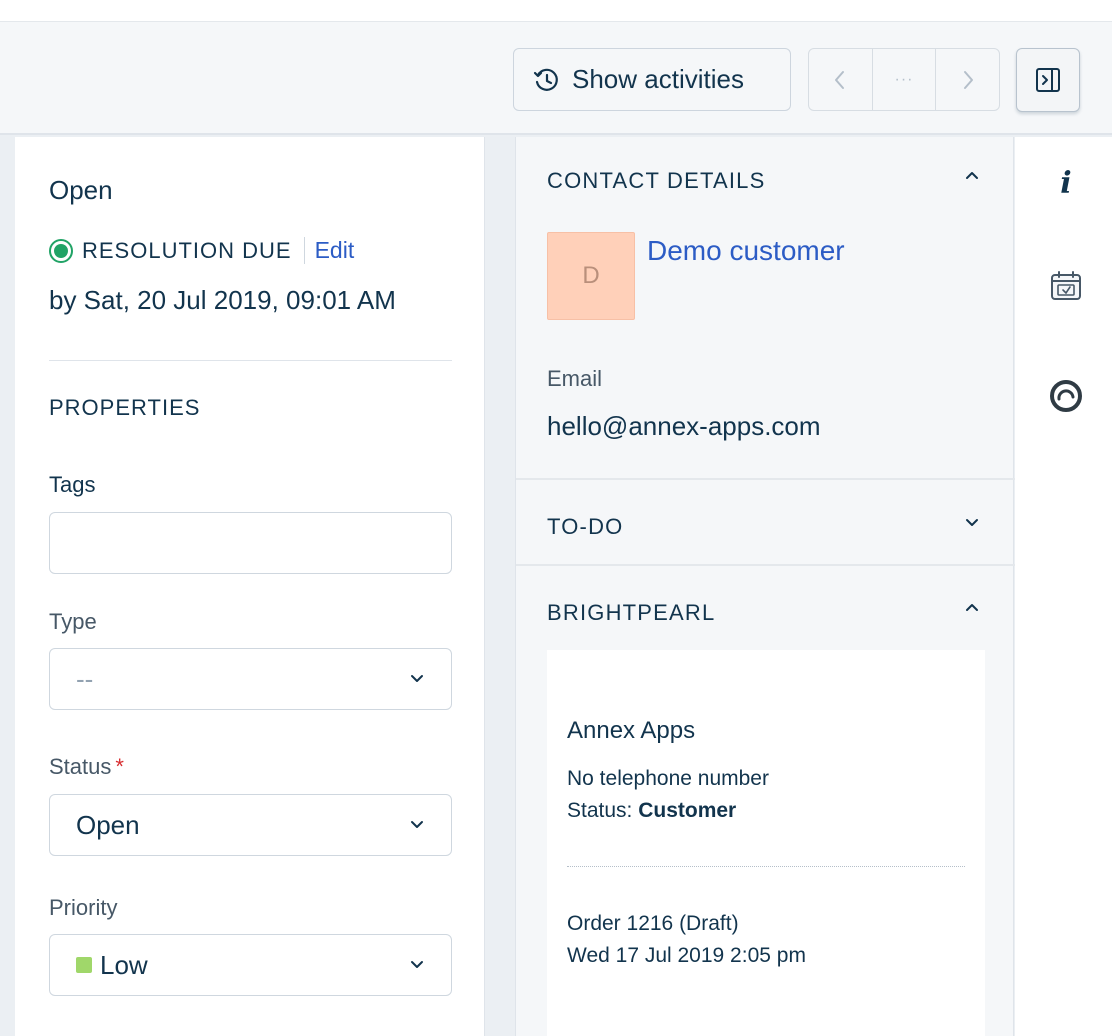  I want to click on ticket-pager: ···, so click(904, 79).